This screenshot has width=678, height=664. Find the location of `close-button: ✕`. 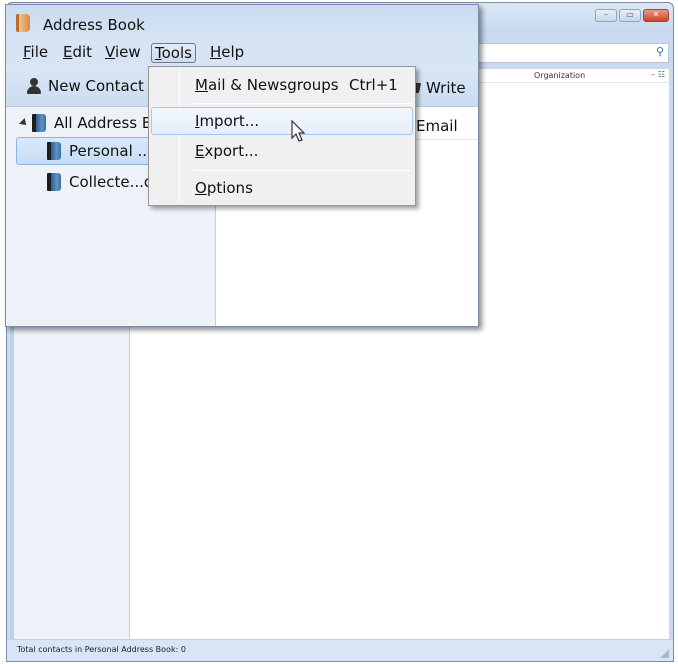

close-button: ✕ is located at coordinates (656, 15).